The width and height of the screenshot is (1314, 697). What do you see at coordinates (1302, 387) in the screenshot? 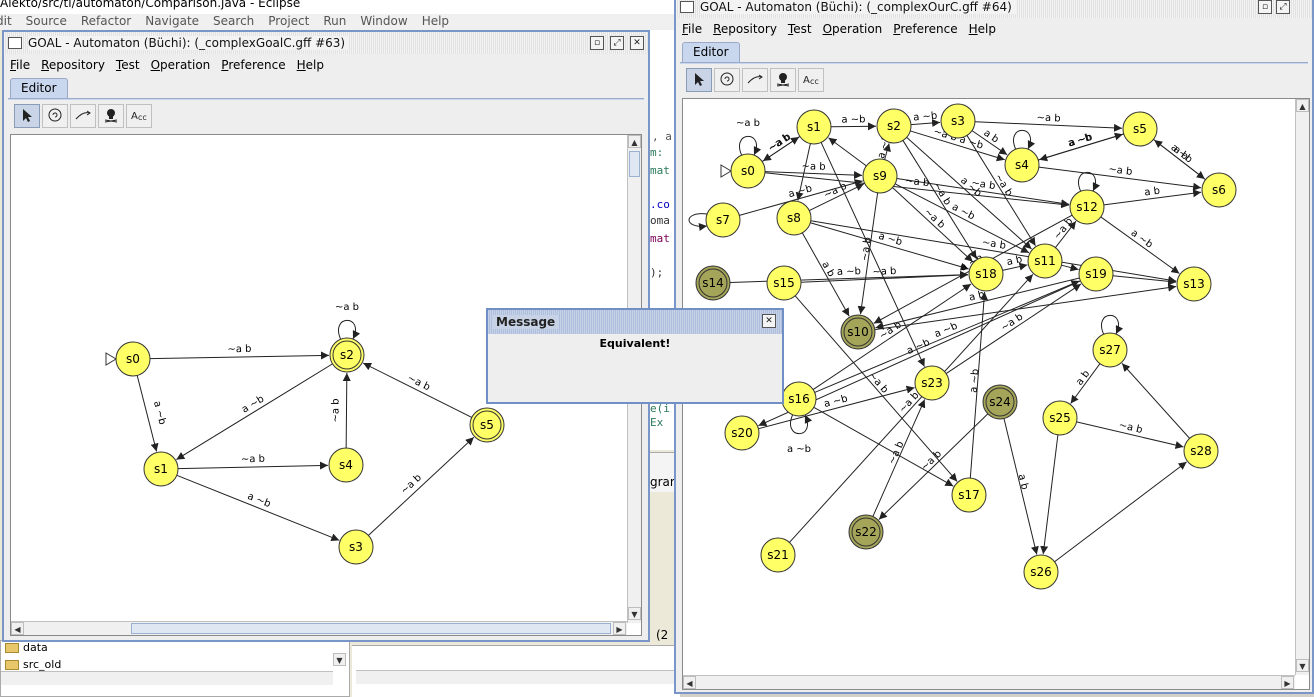
I see `right-vscroll: ▲ ▼` at bounding box center [1302, 387].